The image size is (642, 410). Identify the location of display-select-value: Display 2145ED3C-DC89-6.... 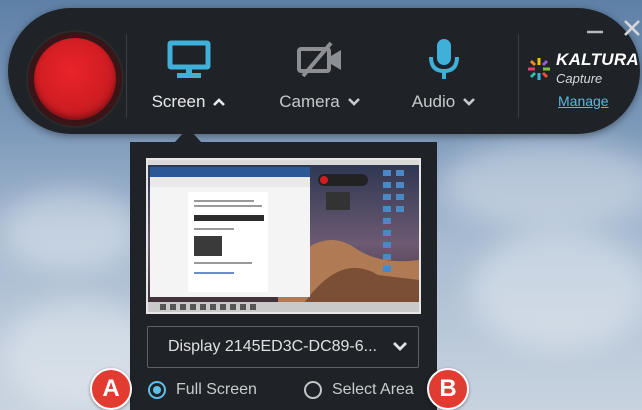
(272, 346).